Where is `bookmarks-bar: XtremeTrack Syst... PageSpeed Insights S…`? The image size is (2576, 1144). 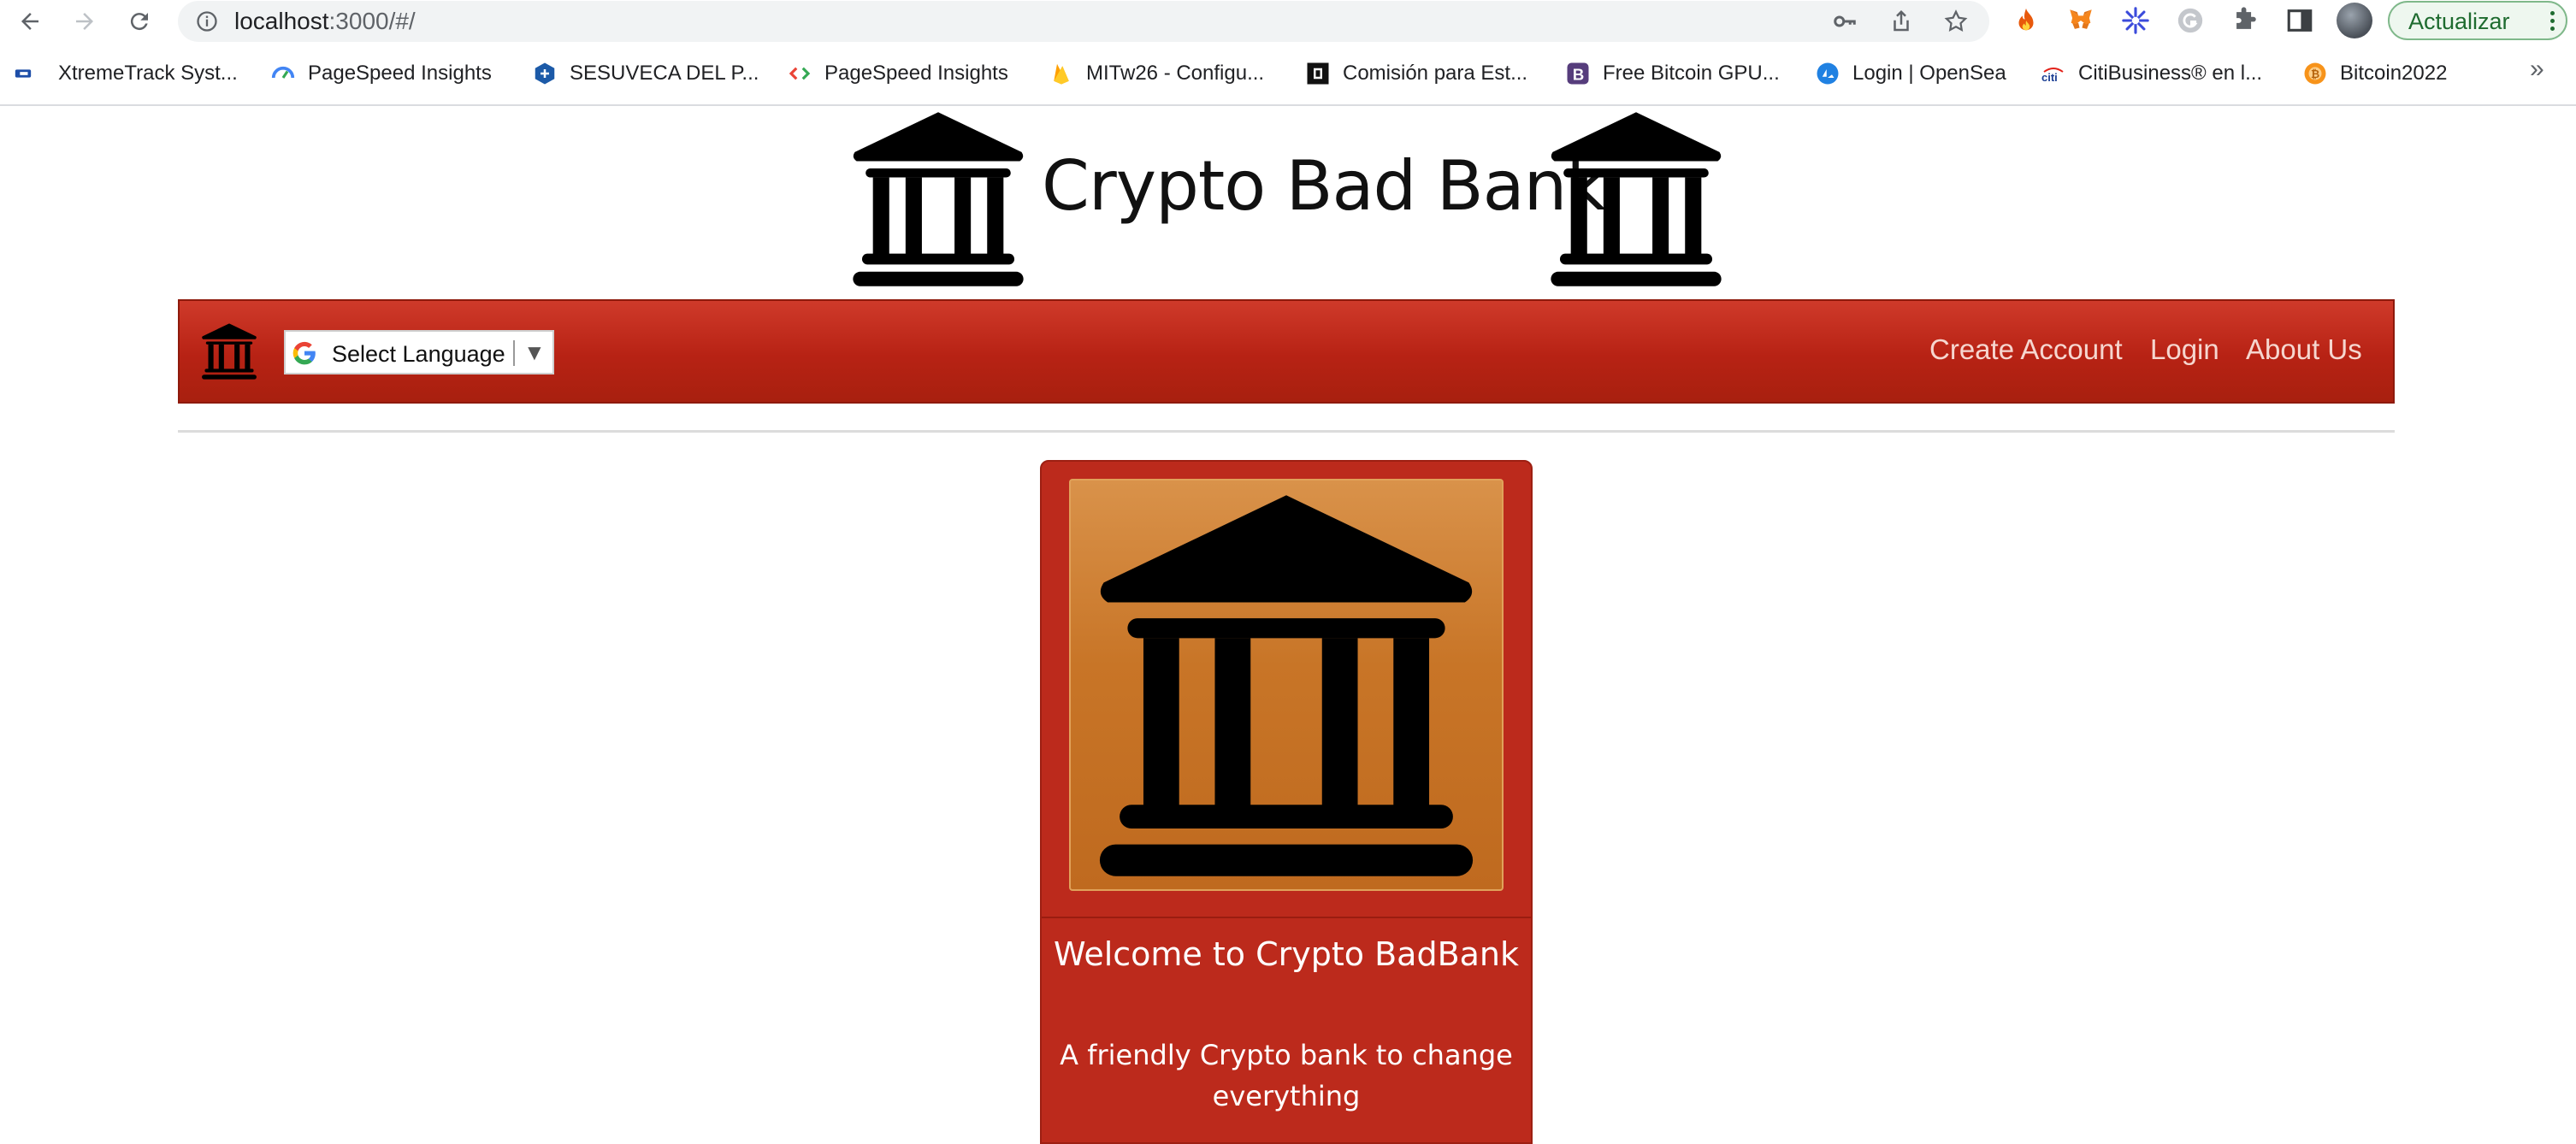
bookmarks-bar: XtremeTrack Syst... PageSpeed Insights S… is located at coordinates (1288, 74).